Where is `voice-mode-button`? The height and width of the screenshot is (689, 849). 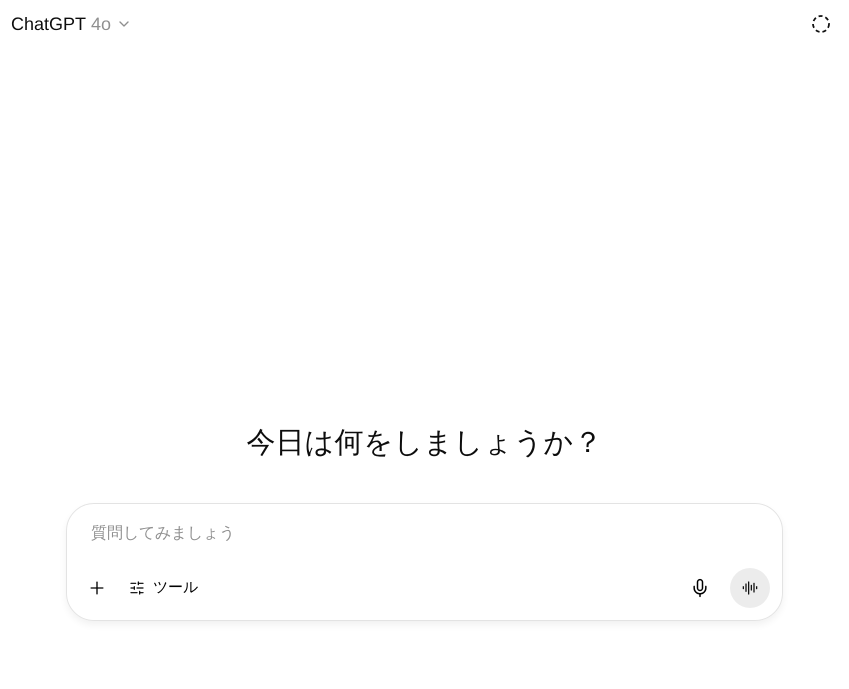 voice-mode-button is located at coordinates (750, 588).